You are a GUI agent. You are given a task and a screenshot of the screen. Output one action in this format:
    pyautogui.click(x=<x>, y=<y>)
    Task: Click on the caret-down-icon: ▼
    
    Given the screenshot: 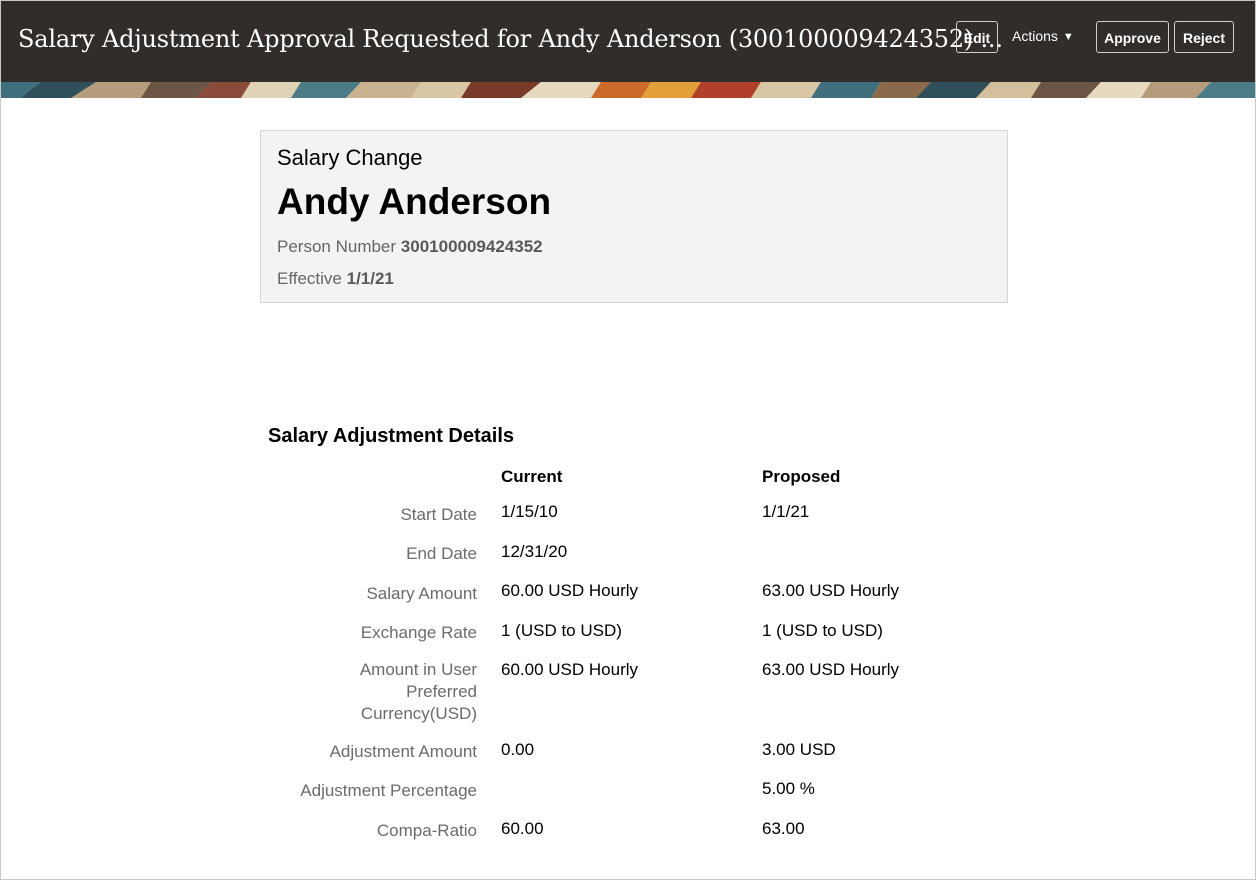 What is the action you would take?
    pyautogui.click(x=1068, y=37)
    